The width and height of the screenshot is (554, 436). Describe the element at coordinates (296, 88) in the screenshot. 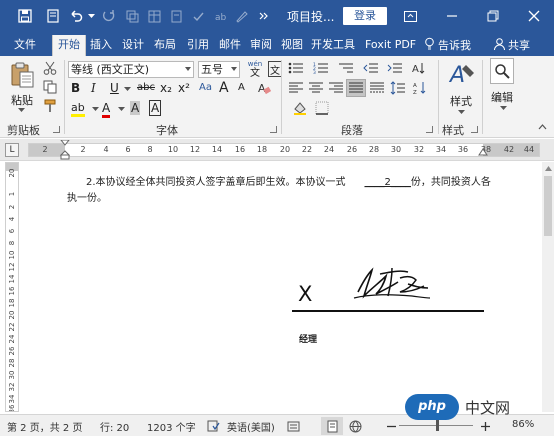

I see `align-left-icon` at that location.